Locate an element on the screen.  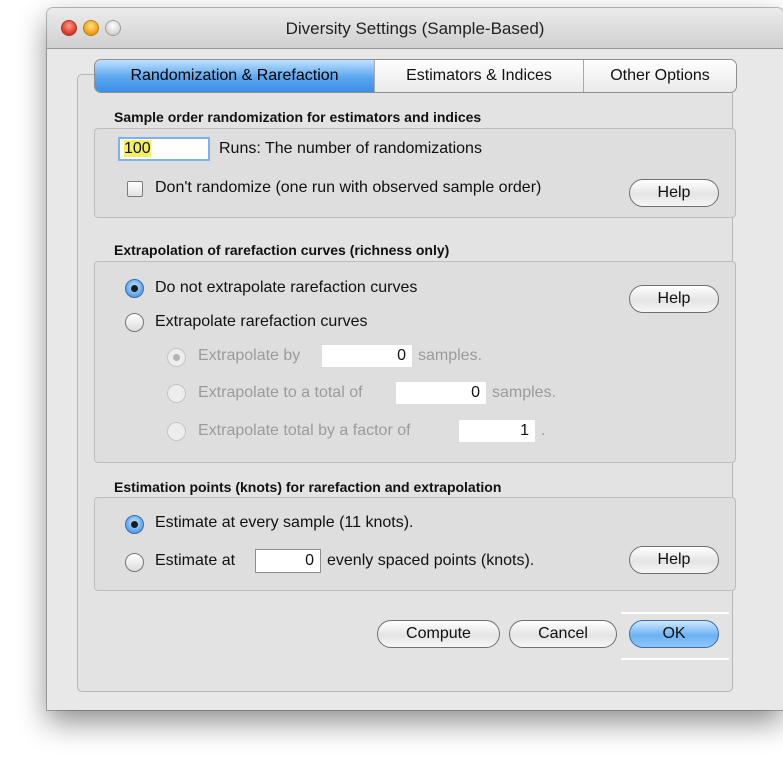
extrapolate-by-input: 0 is located at coordinates (367, 356).